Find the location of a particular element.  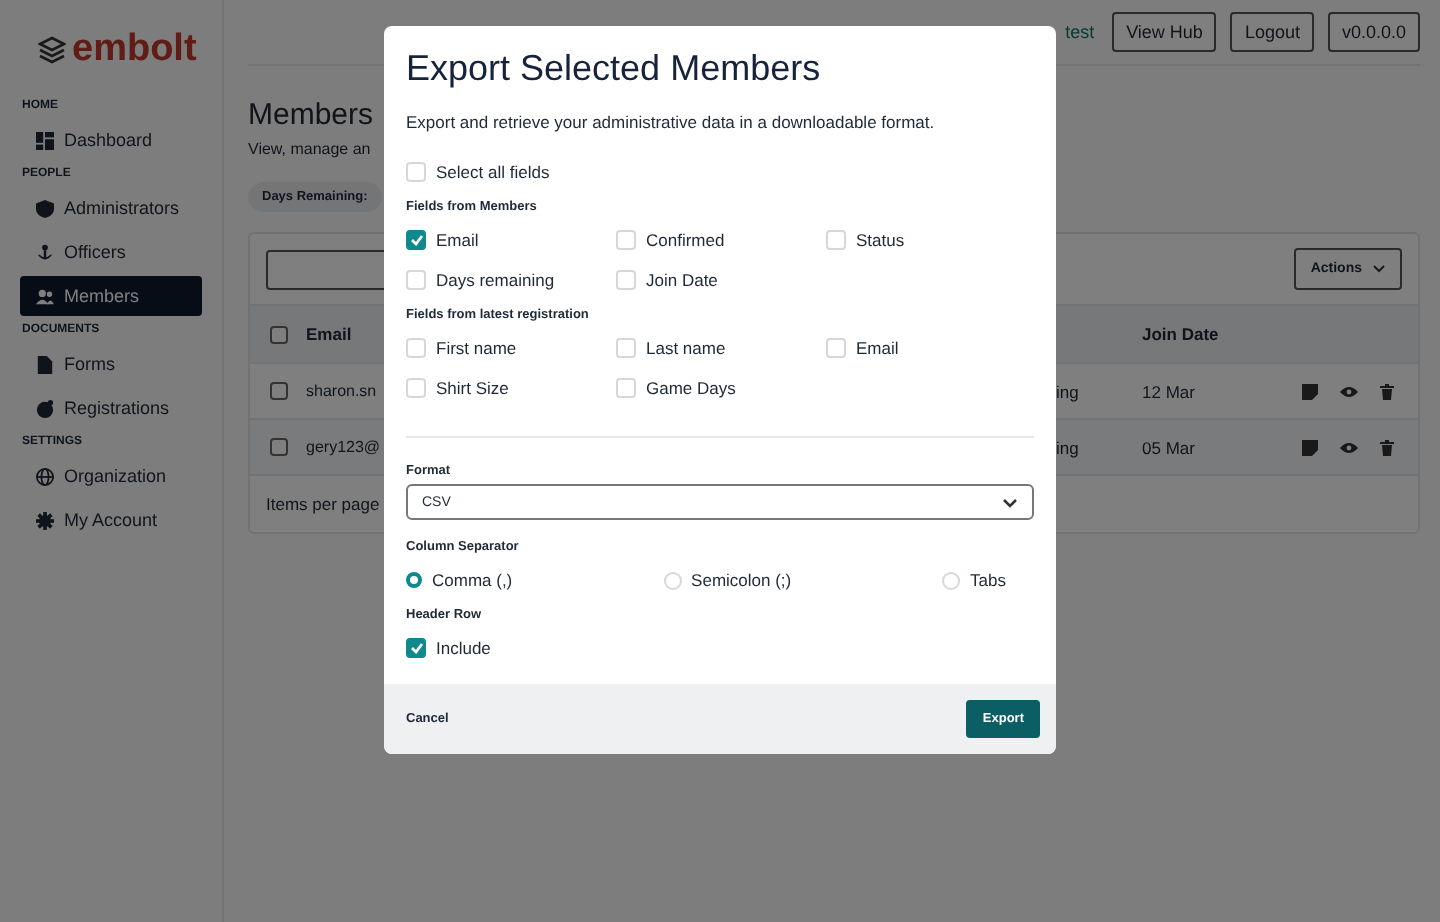

header-button: v0.0.0.0 is located at coordinates (1373, 32).